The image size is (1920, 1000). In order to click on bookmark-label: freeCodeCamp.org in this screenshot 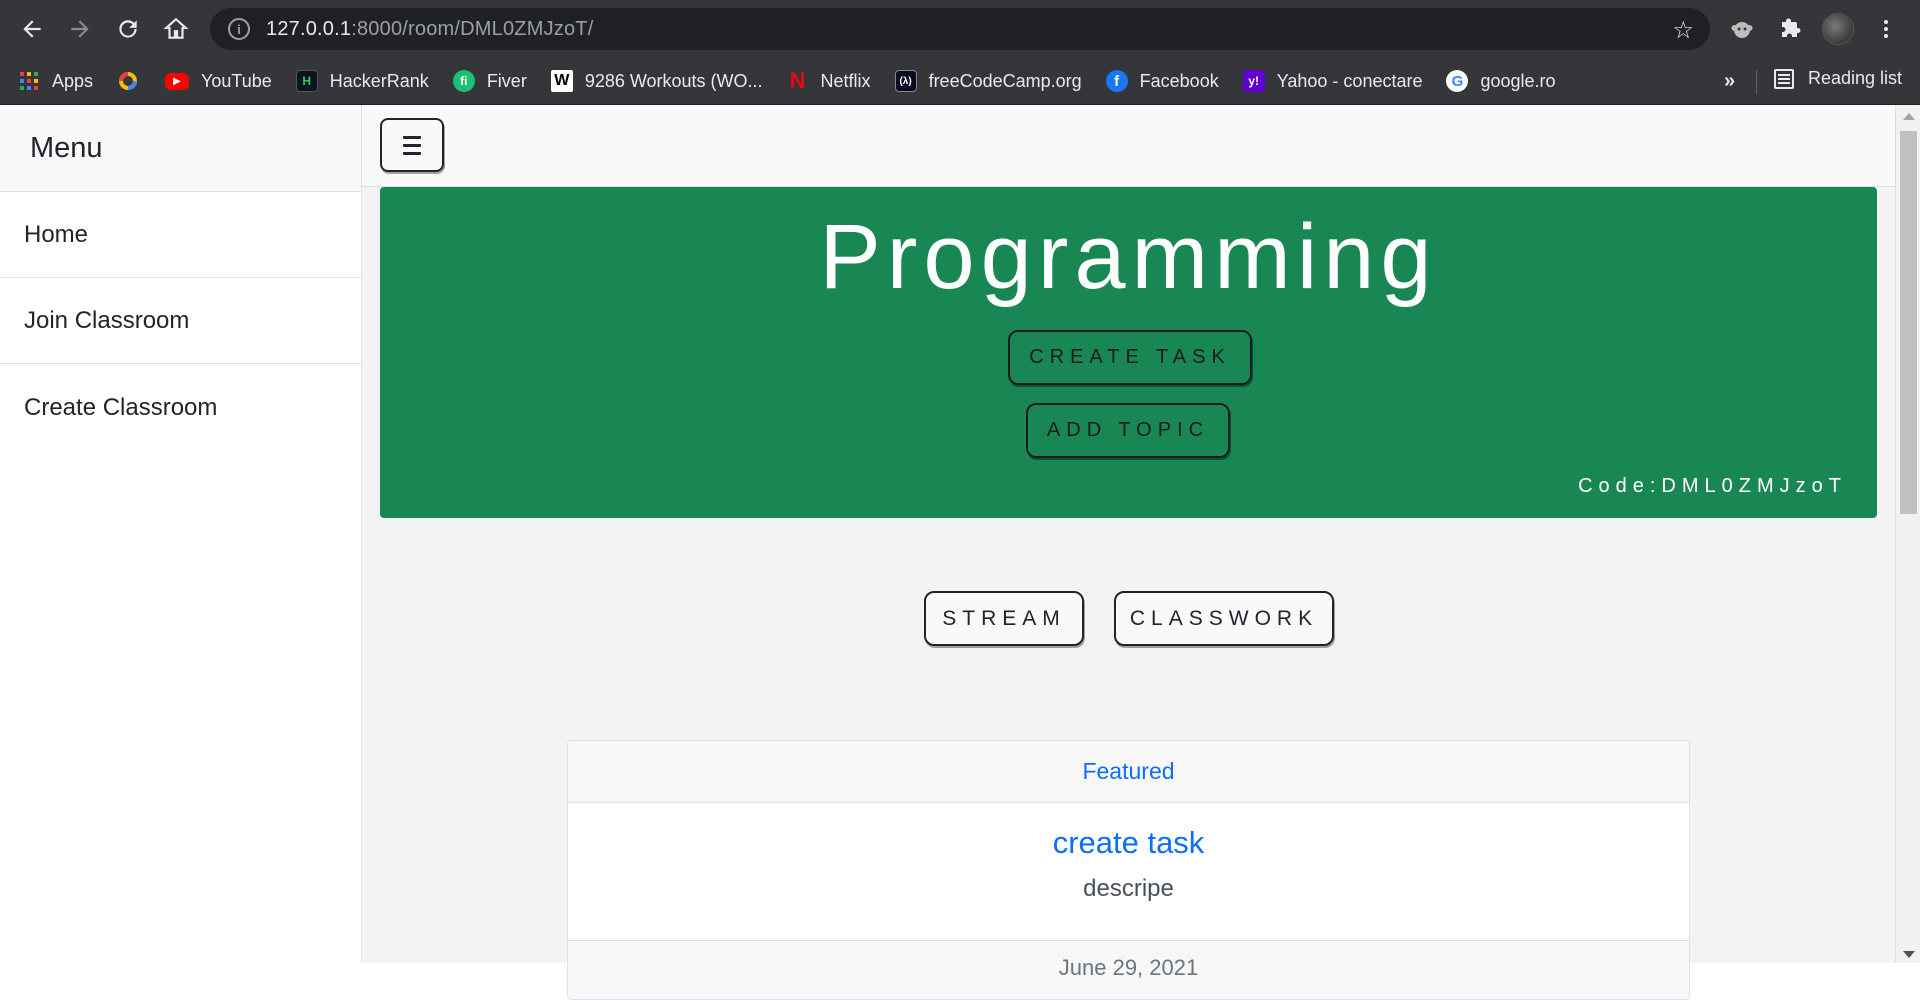, I will do `click(1005, 80)`.